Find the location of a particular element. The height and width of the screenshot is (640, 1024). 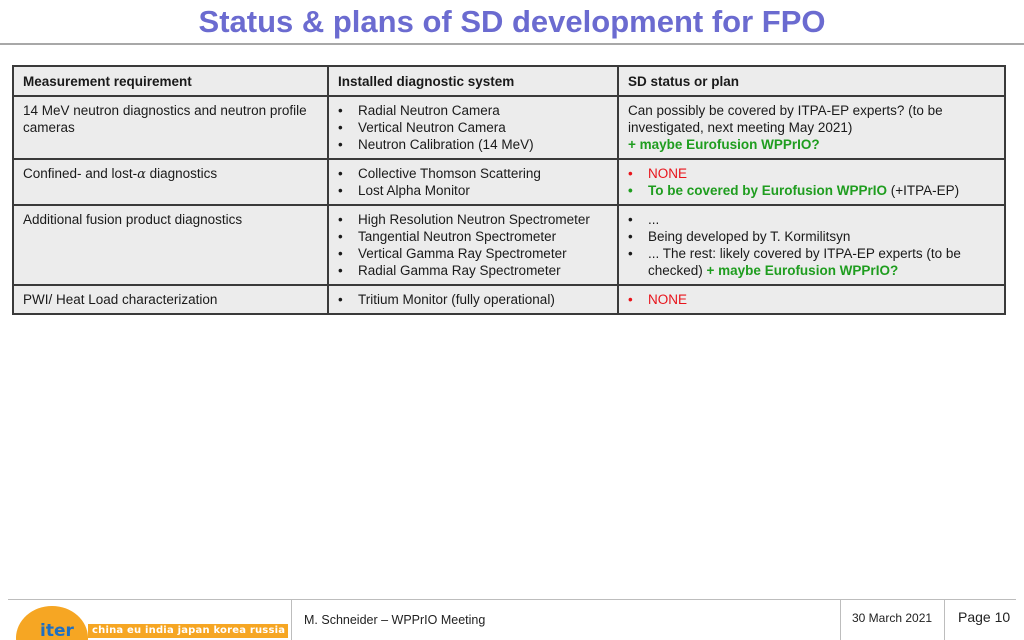

logo-wordmark: iter is located at coordinates (57, 630).